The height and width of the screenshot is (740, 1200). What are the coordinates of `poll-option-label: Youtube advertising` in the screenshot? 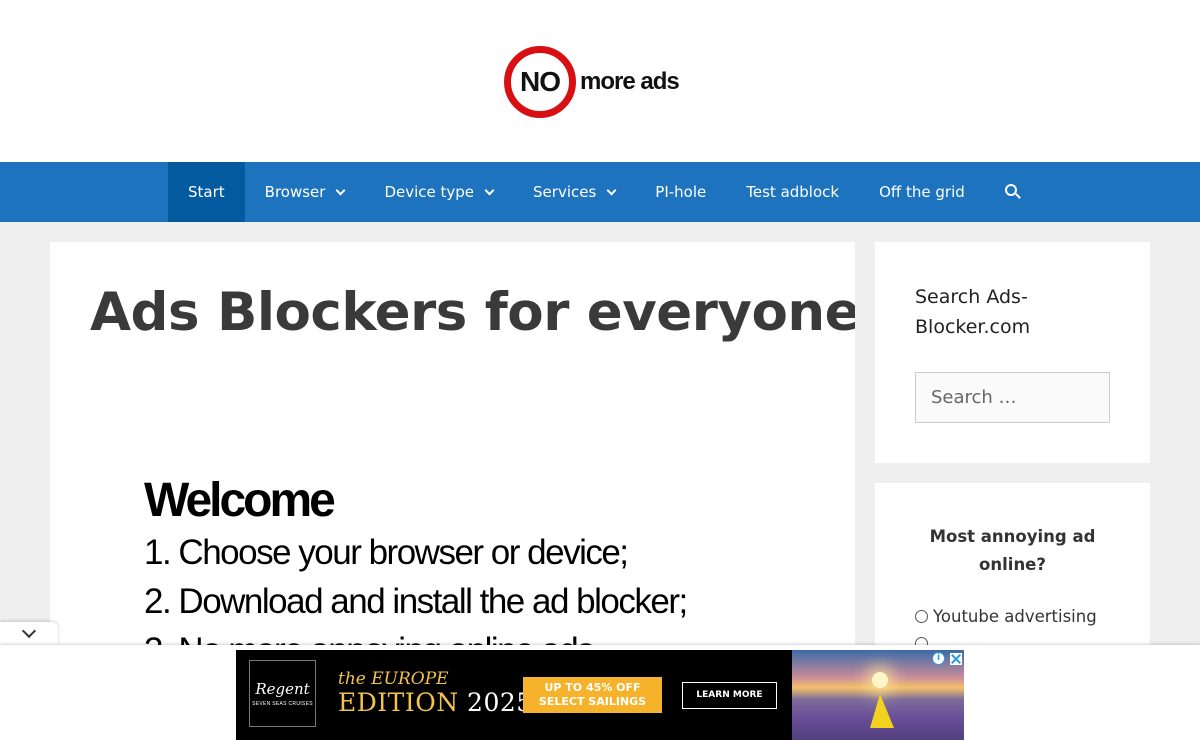 It's located at (1015, 616).